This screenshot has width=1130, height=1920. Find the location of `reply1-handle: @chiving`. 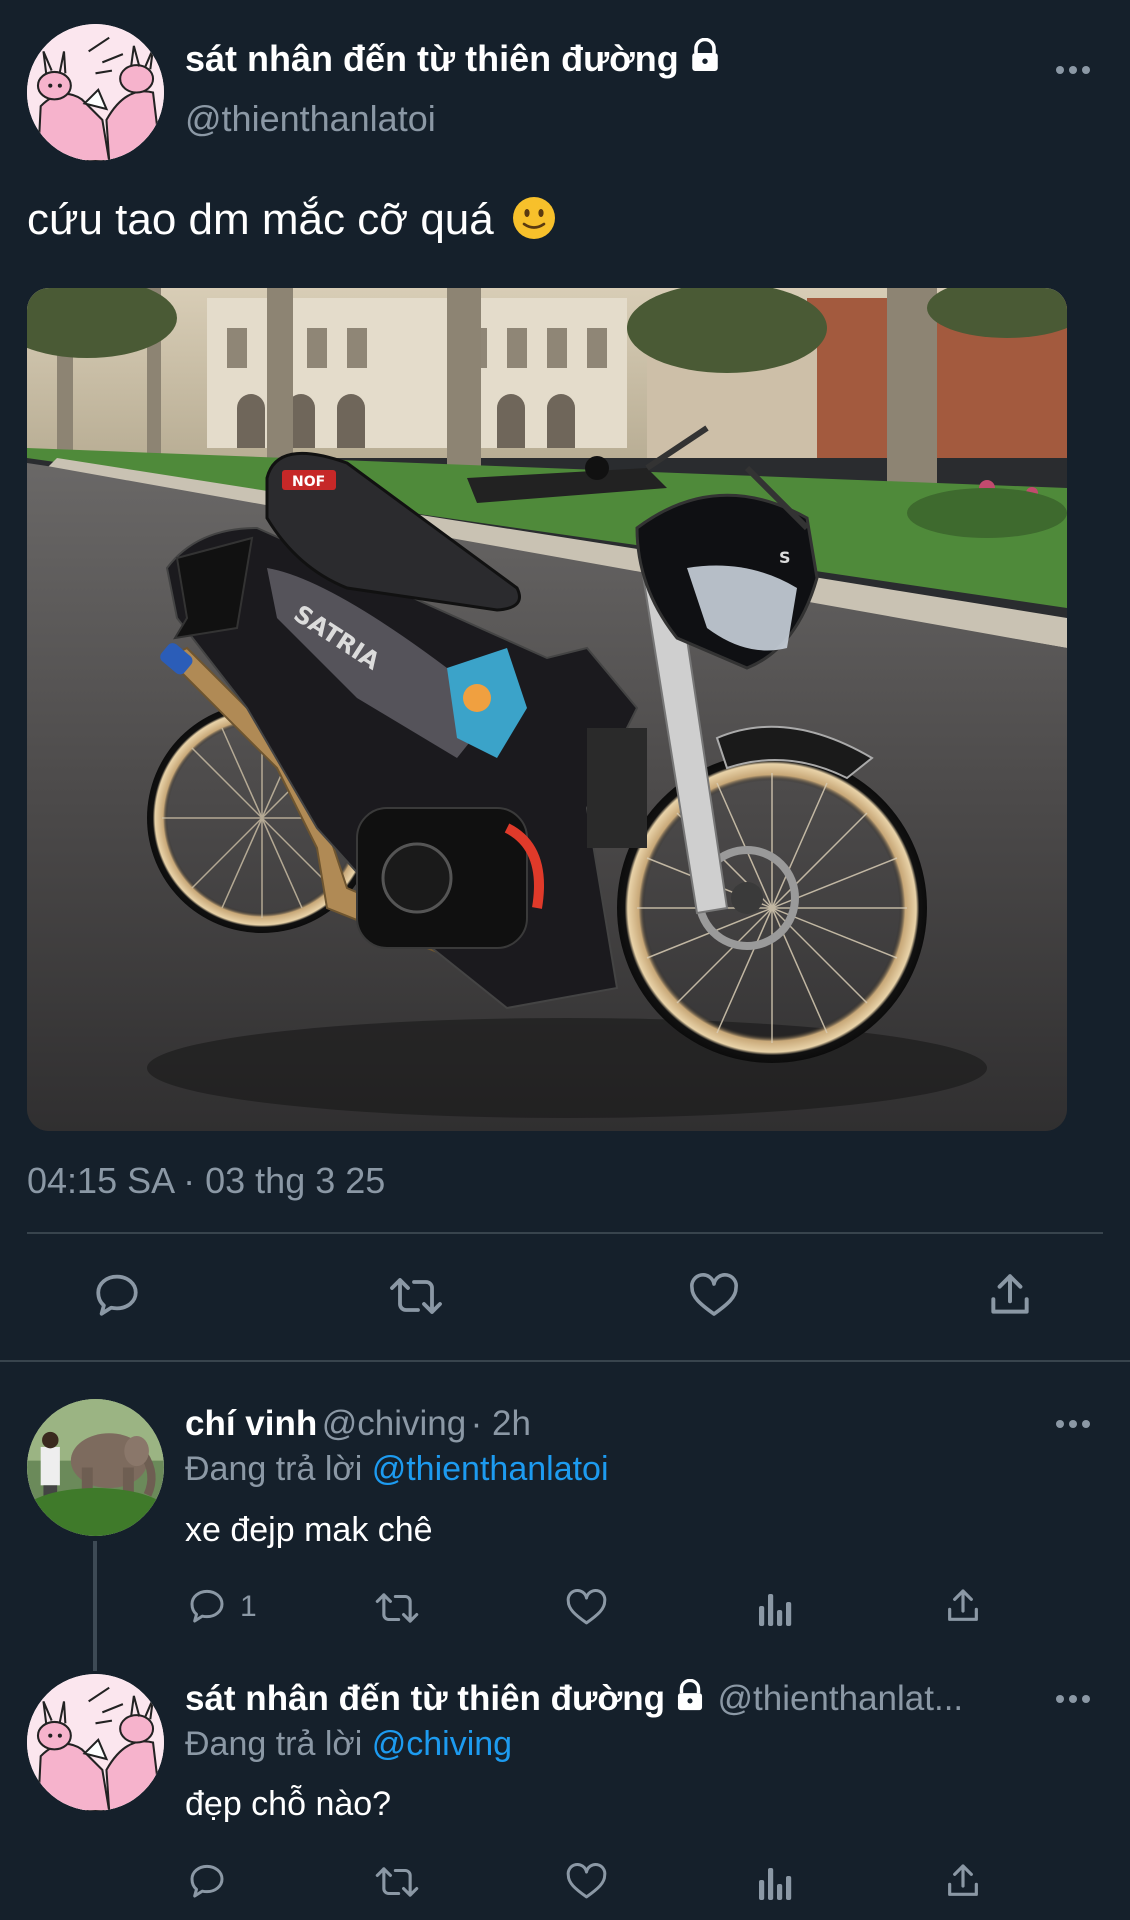

reply1-handle: @chiving is located at coordinates (394, 1423).